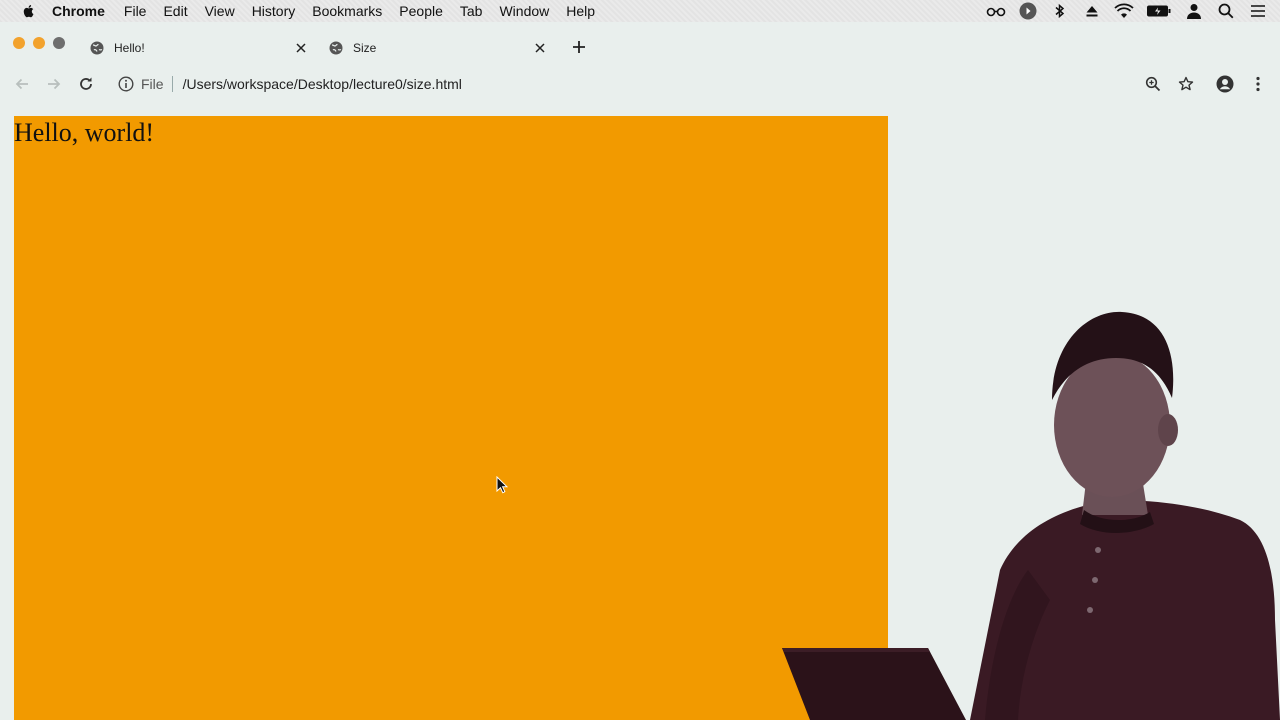 Image resolution: width=1280 pixels, height=720 pixels. What do you see at coordinates (580, 11) in the screenshot?
I see `menu-help: Help` at bounding box center [580, 11].